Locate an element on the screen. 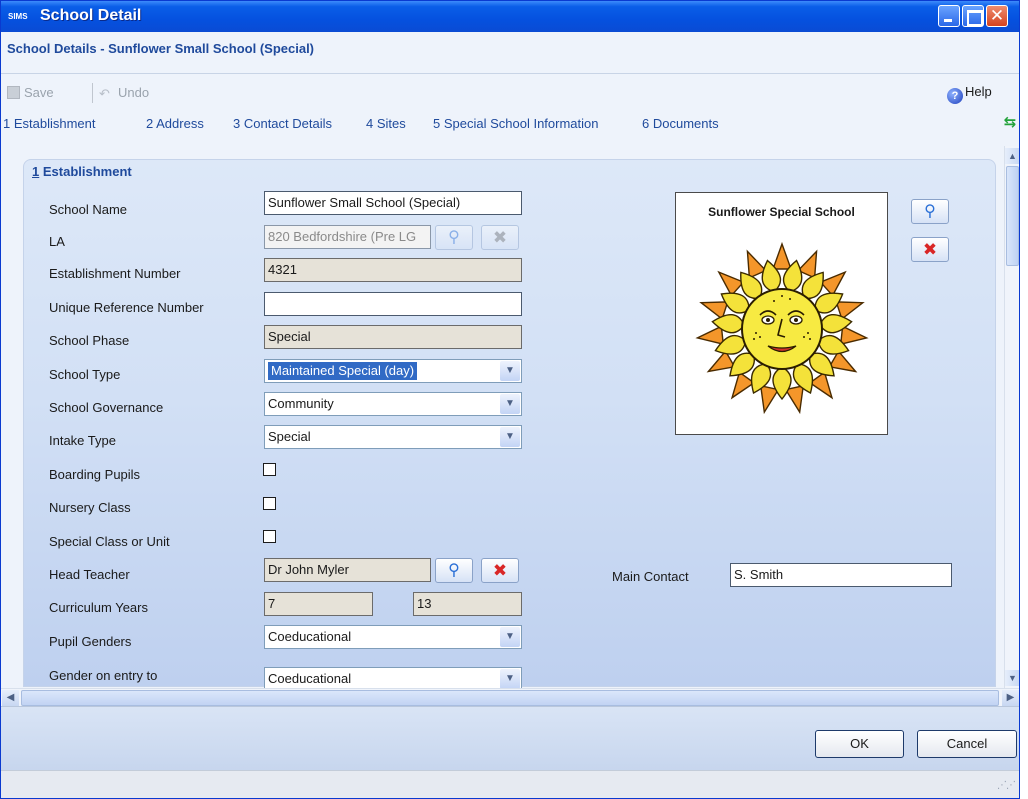 The image size is (1028, 799). maximize-button is located at coordinates (973, 16).